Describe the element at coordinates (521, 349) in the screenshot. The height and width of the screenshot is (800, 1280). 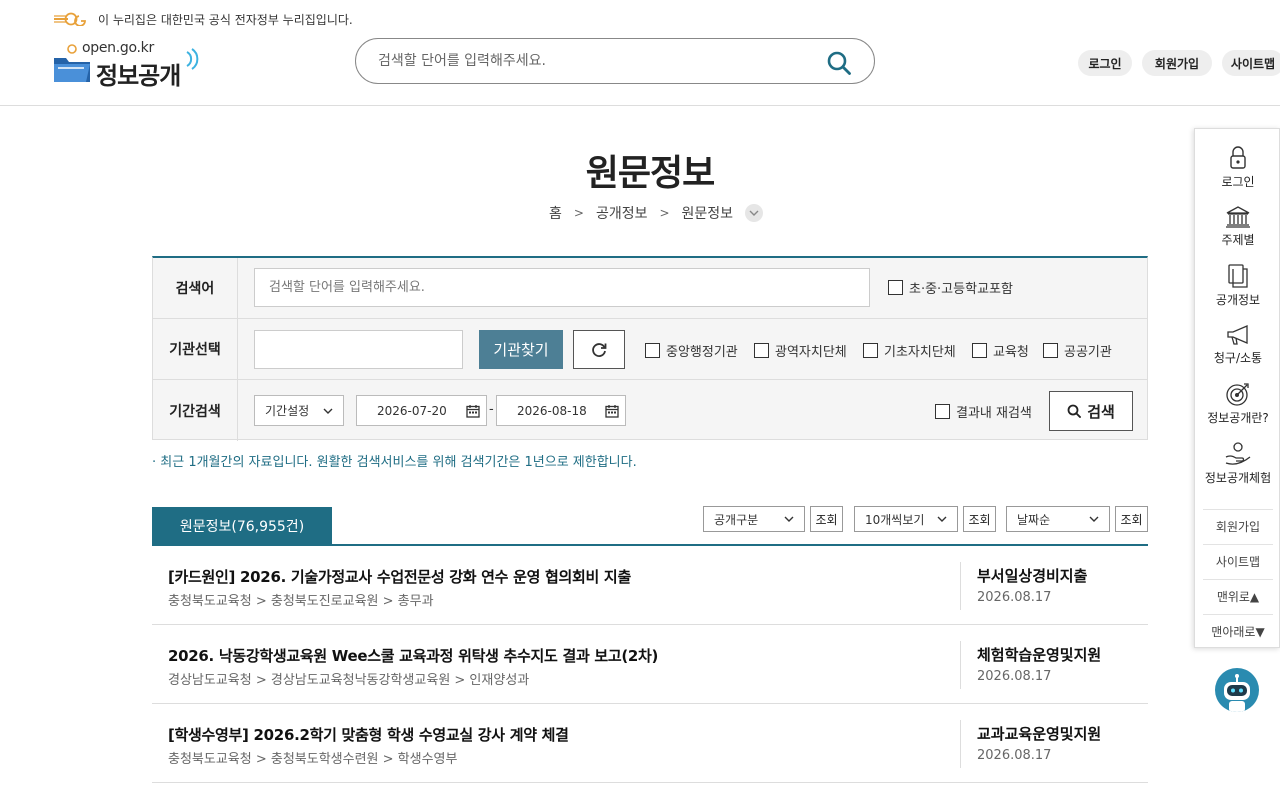
I see `find-org-button: 기관찾기` at that location.